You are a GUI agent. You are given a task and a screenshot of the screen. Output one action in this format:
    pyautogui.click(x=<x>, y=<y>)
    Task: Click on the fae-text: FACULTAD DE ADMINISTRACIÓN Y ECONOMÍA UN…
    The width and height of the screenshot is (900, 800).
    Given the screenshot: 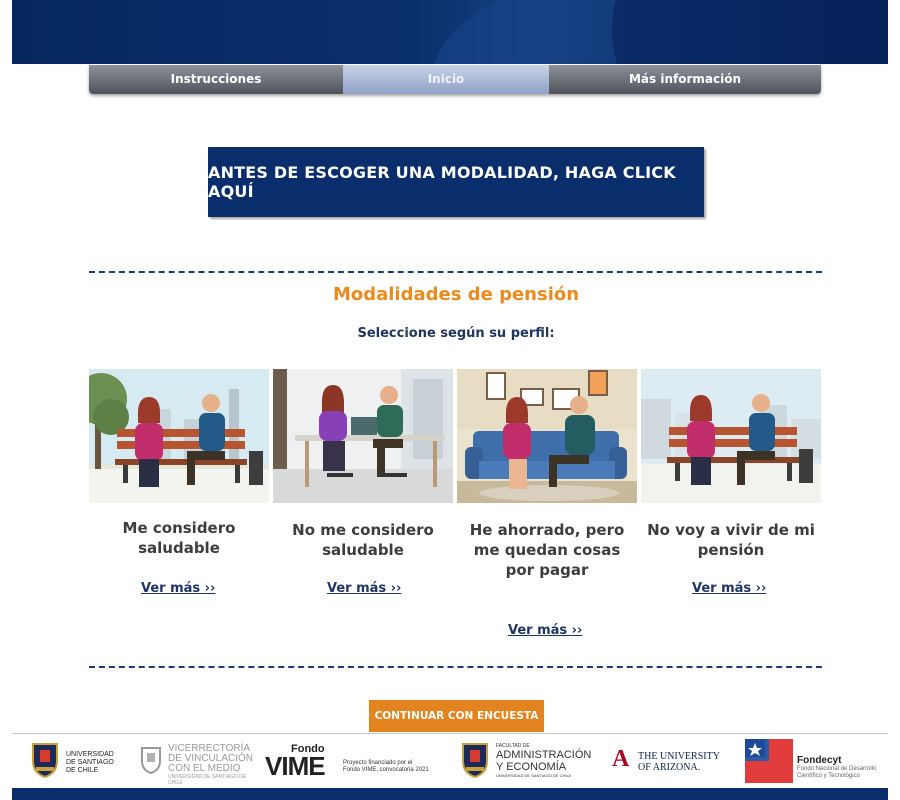 What is the action you would take?
    pyautogui.click(x=543, y=760)
    